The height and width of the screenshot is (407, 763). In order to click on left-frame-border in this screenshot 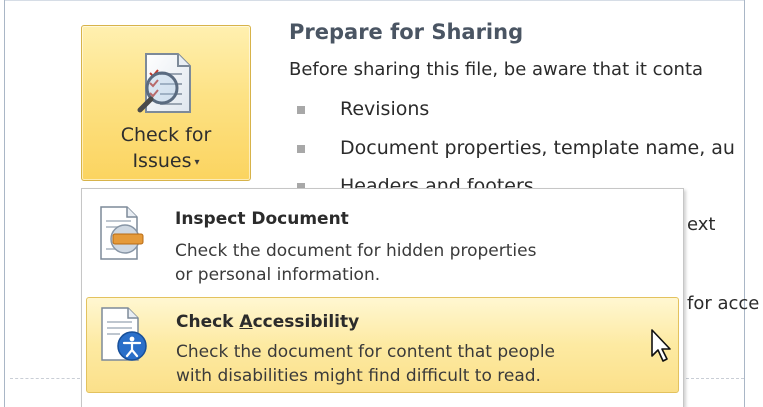, I will do `click(4, 203)`.